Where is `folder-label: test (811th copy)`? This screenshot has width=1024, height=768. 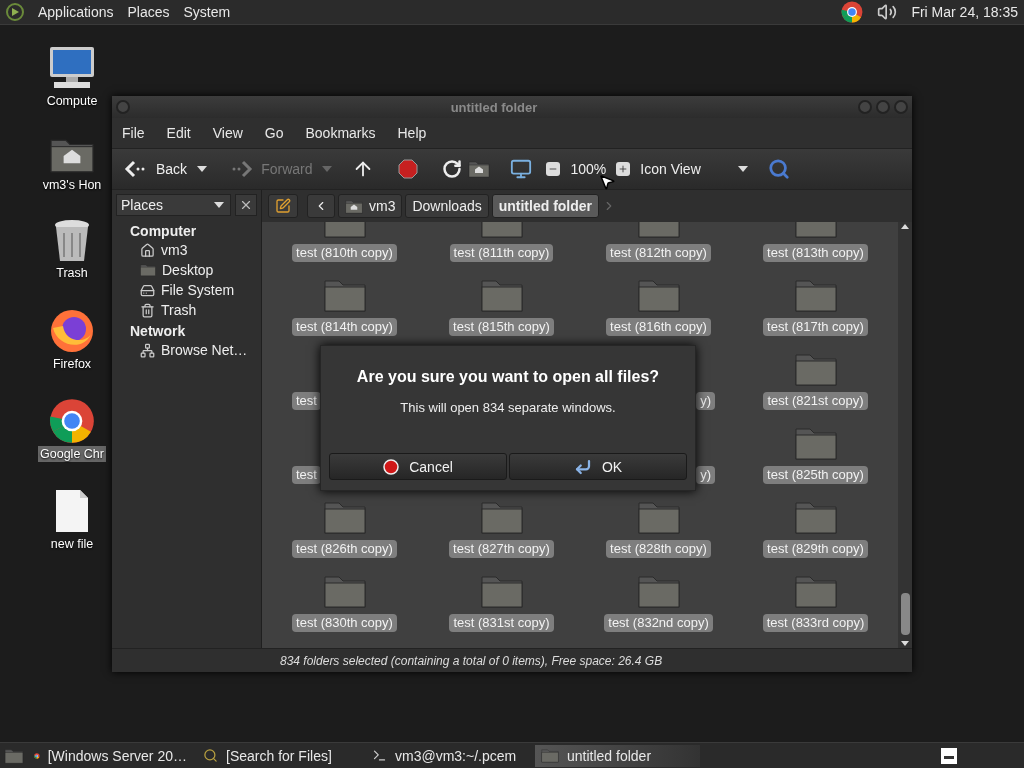
folder-label: test (811th copy) is located at coordinates (501, 253).